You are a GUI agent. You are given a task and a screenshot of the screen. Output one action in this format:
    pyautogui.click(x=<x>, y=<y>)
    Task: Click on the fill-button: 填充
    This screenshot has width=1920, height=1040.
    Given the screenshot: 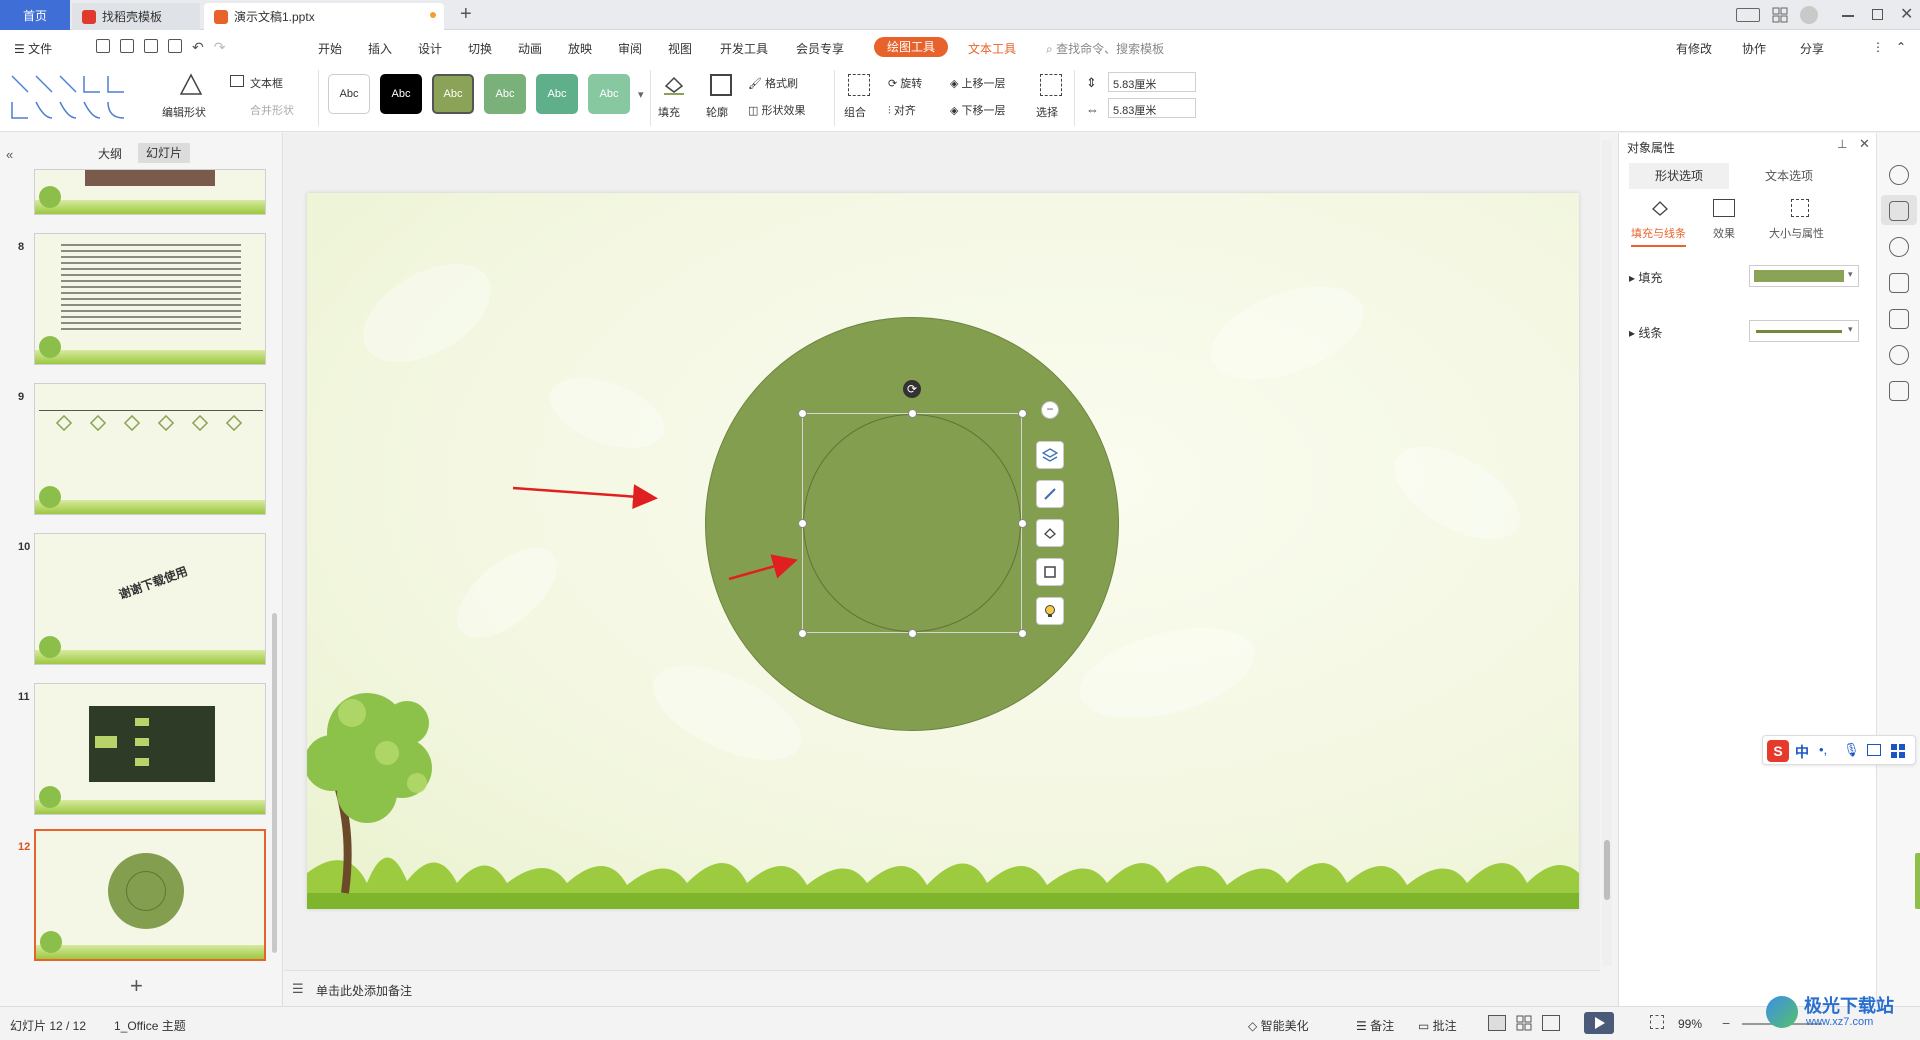 What is the action you would take?
    pyautogui.click(x=669, y=112)
    